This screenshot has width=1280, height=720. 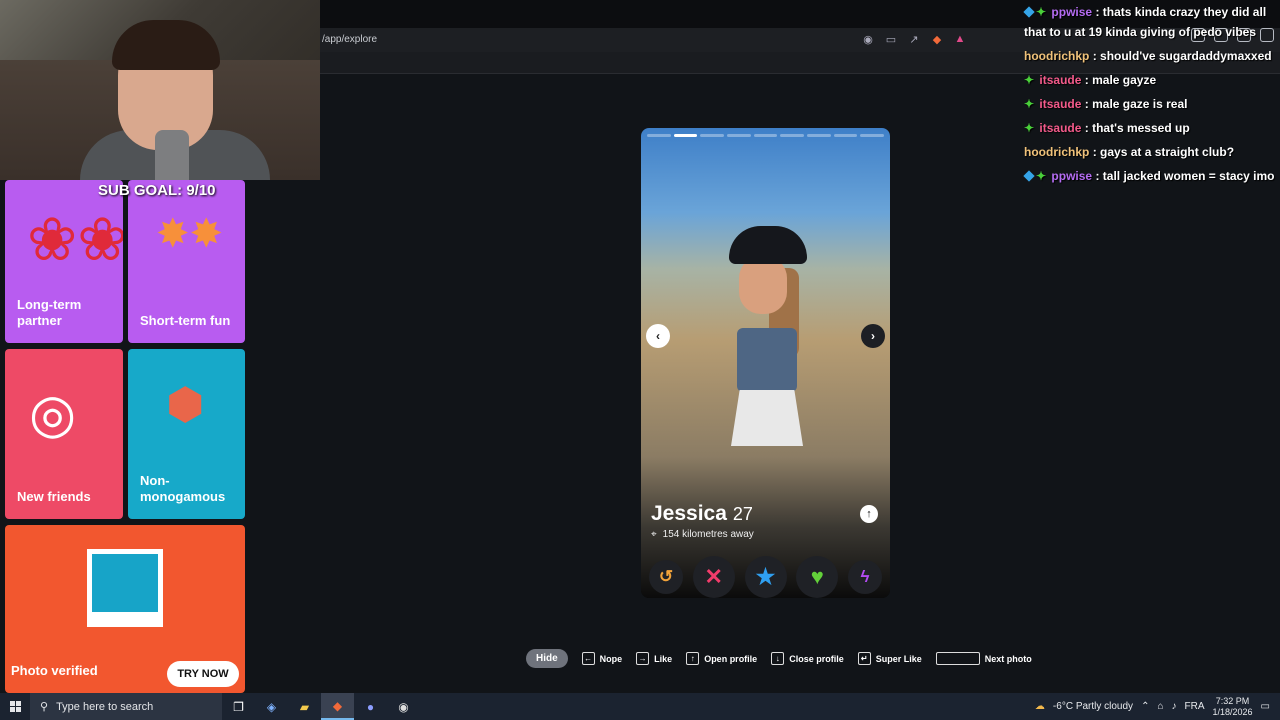 What do you see at coordinates (817, 577) in the screenshot?
I see `like-button: ♥` at bounding box center [817, 577].